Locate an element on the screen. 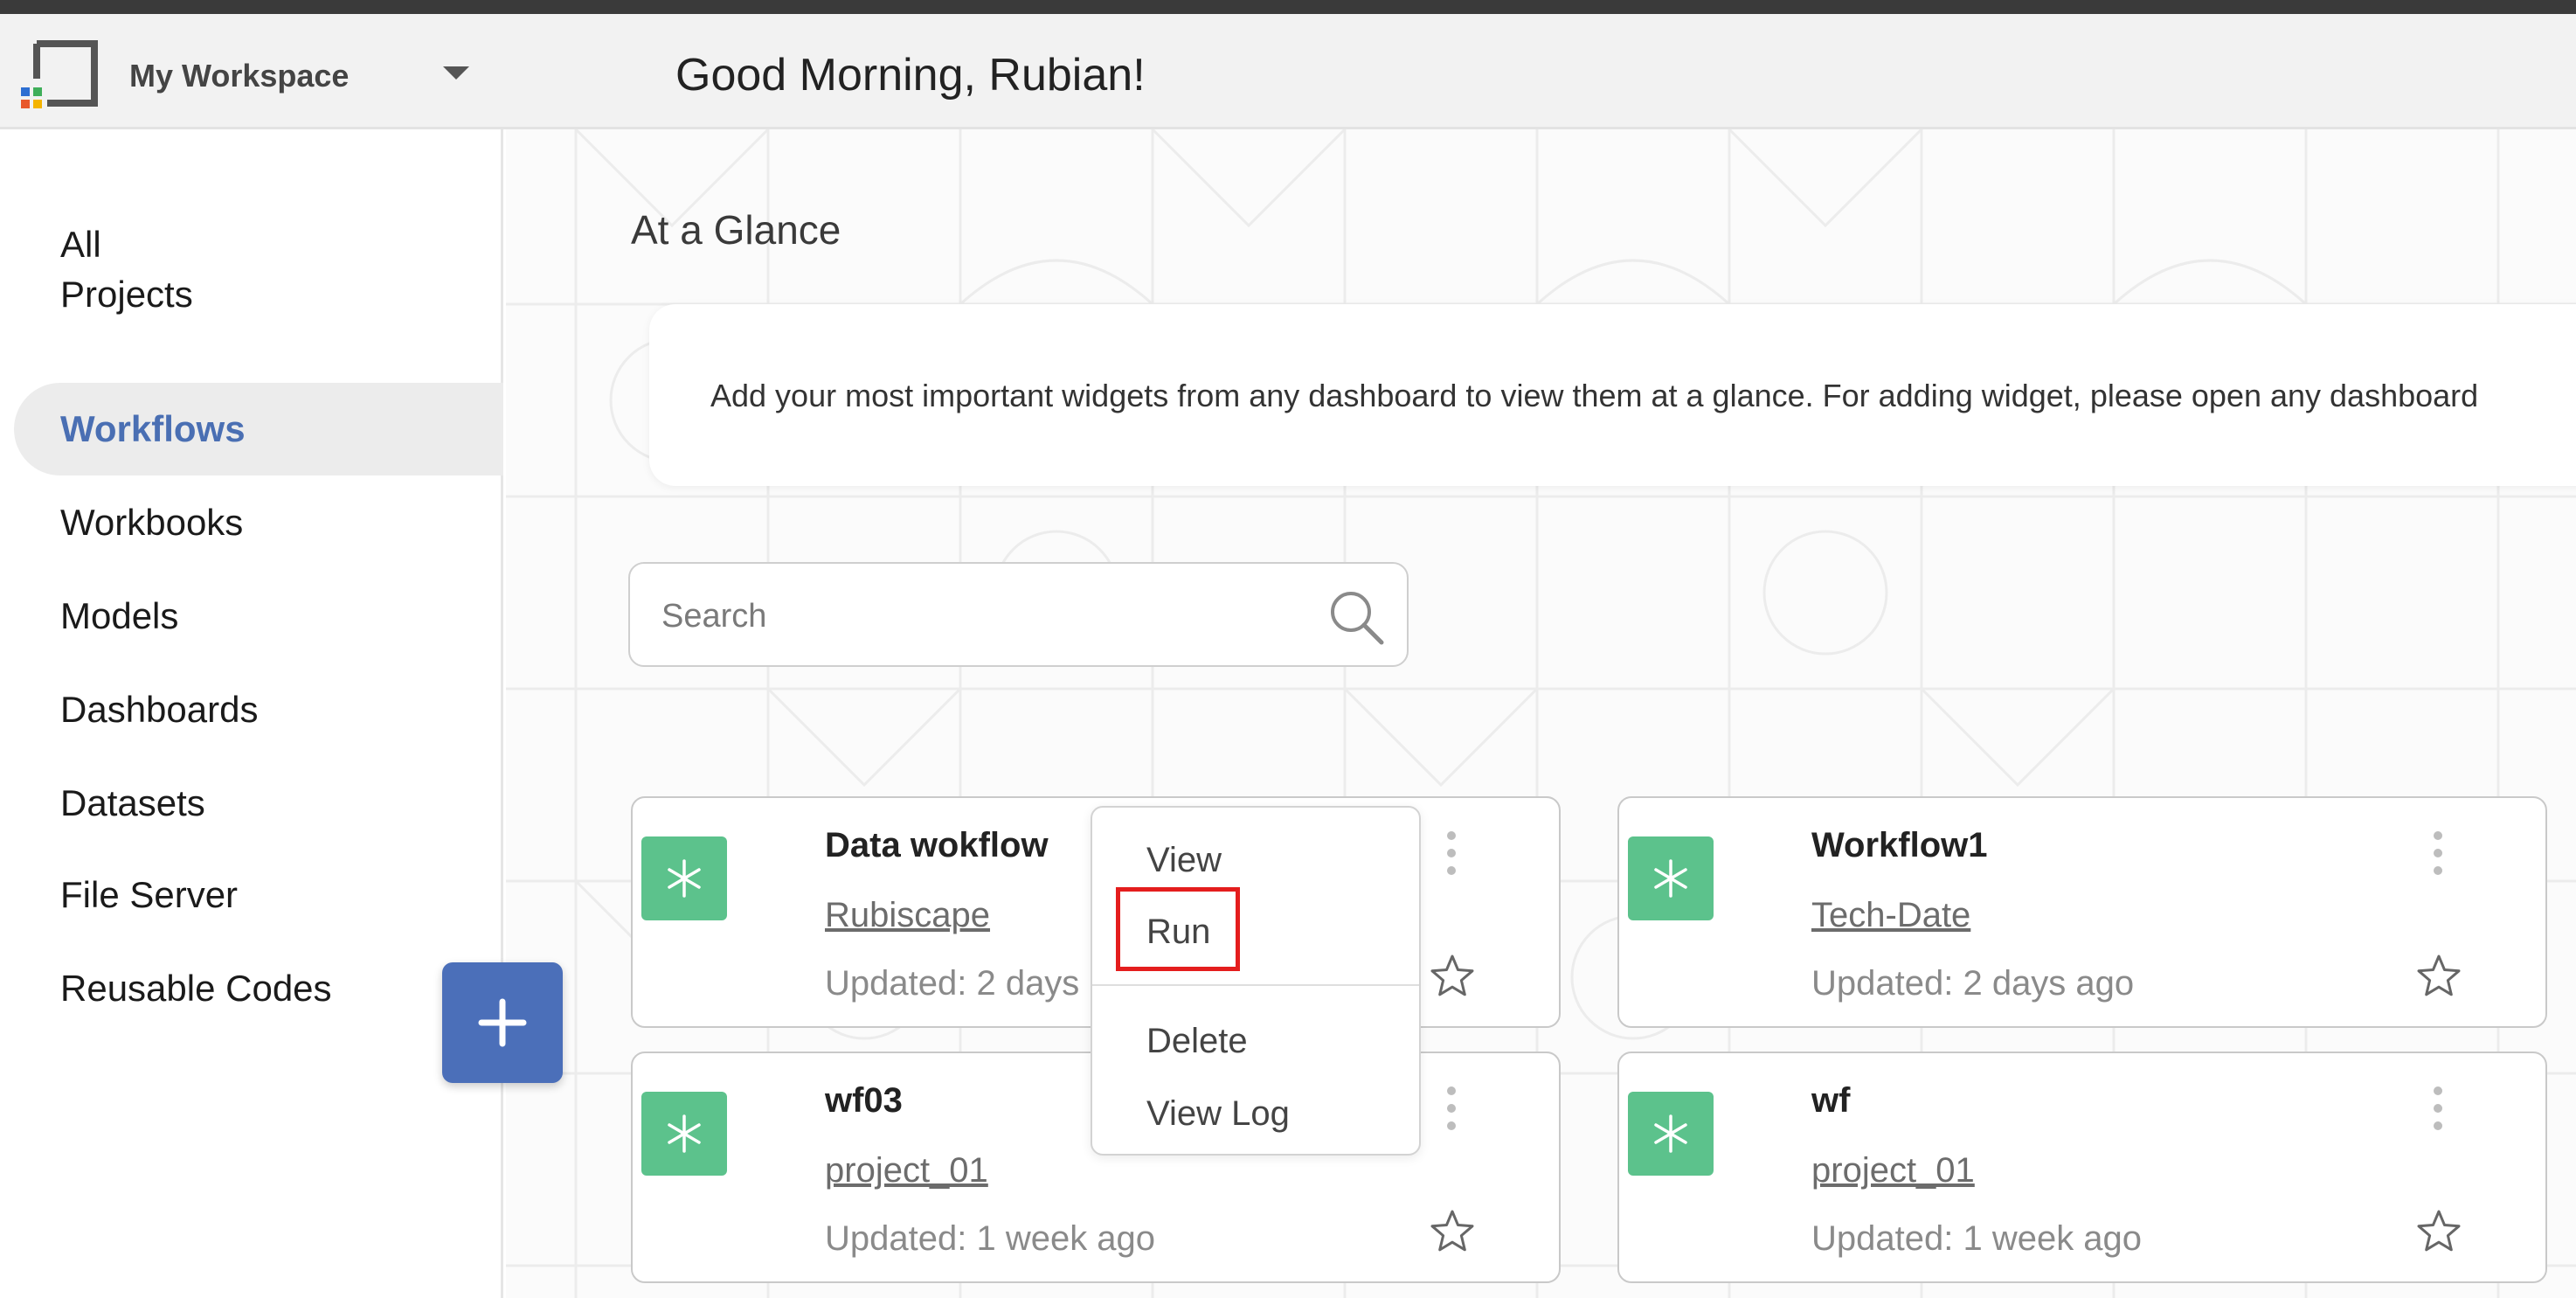 The height and width of the screenshot is (1298, 2576). workflow-title: Workflow1 is located at coordinates (1899, 846).